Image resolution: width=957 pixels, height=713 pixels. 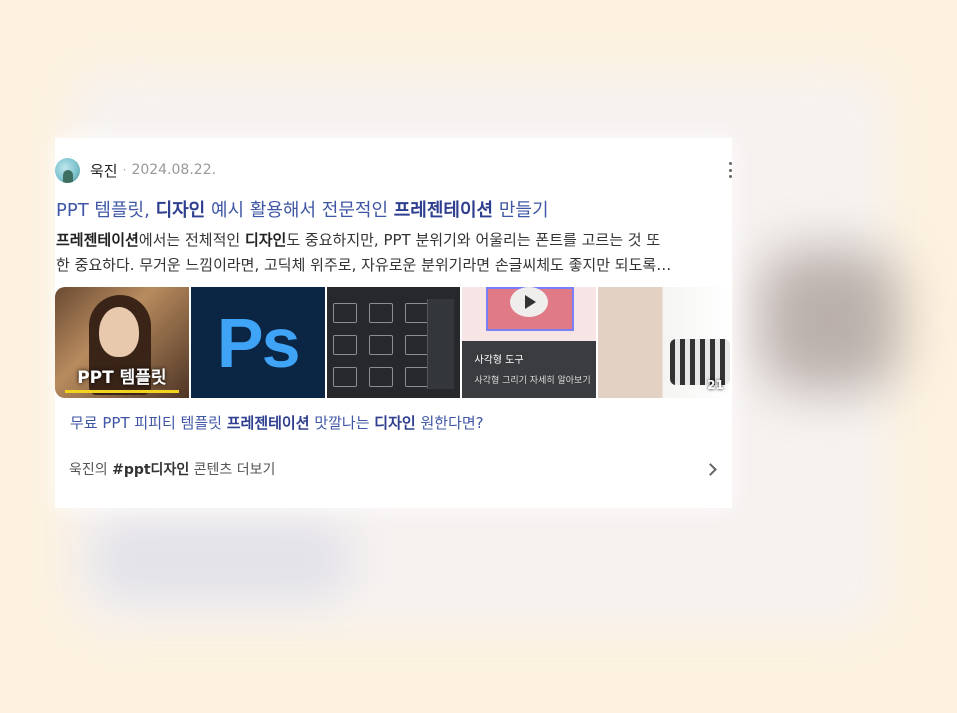 What do you see at coordinates (277, 422) in the screenshot?
I see `related-post-link: 무료 PPT 피피티 템플릿 프레젠테이션 맛깔나는 디자인 원한다면?` at bounding box center [277, 422].